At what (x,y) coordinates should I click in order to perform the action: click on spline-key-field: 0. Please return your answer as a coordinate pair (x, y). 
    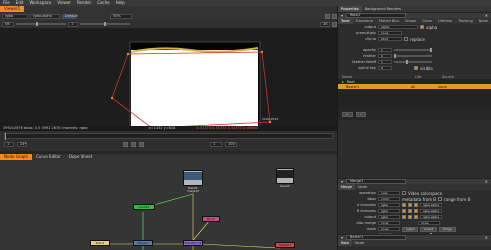
    Looking at the image, I should click on (385, 68).